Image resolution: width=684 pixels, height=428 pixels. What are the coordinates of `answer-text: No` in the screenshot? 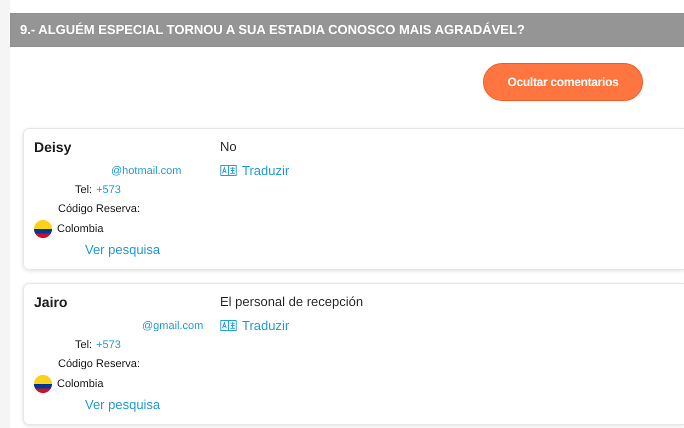 It's located at (228, 147).